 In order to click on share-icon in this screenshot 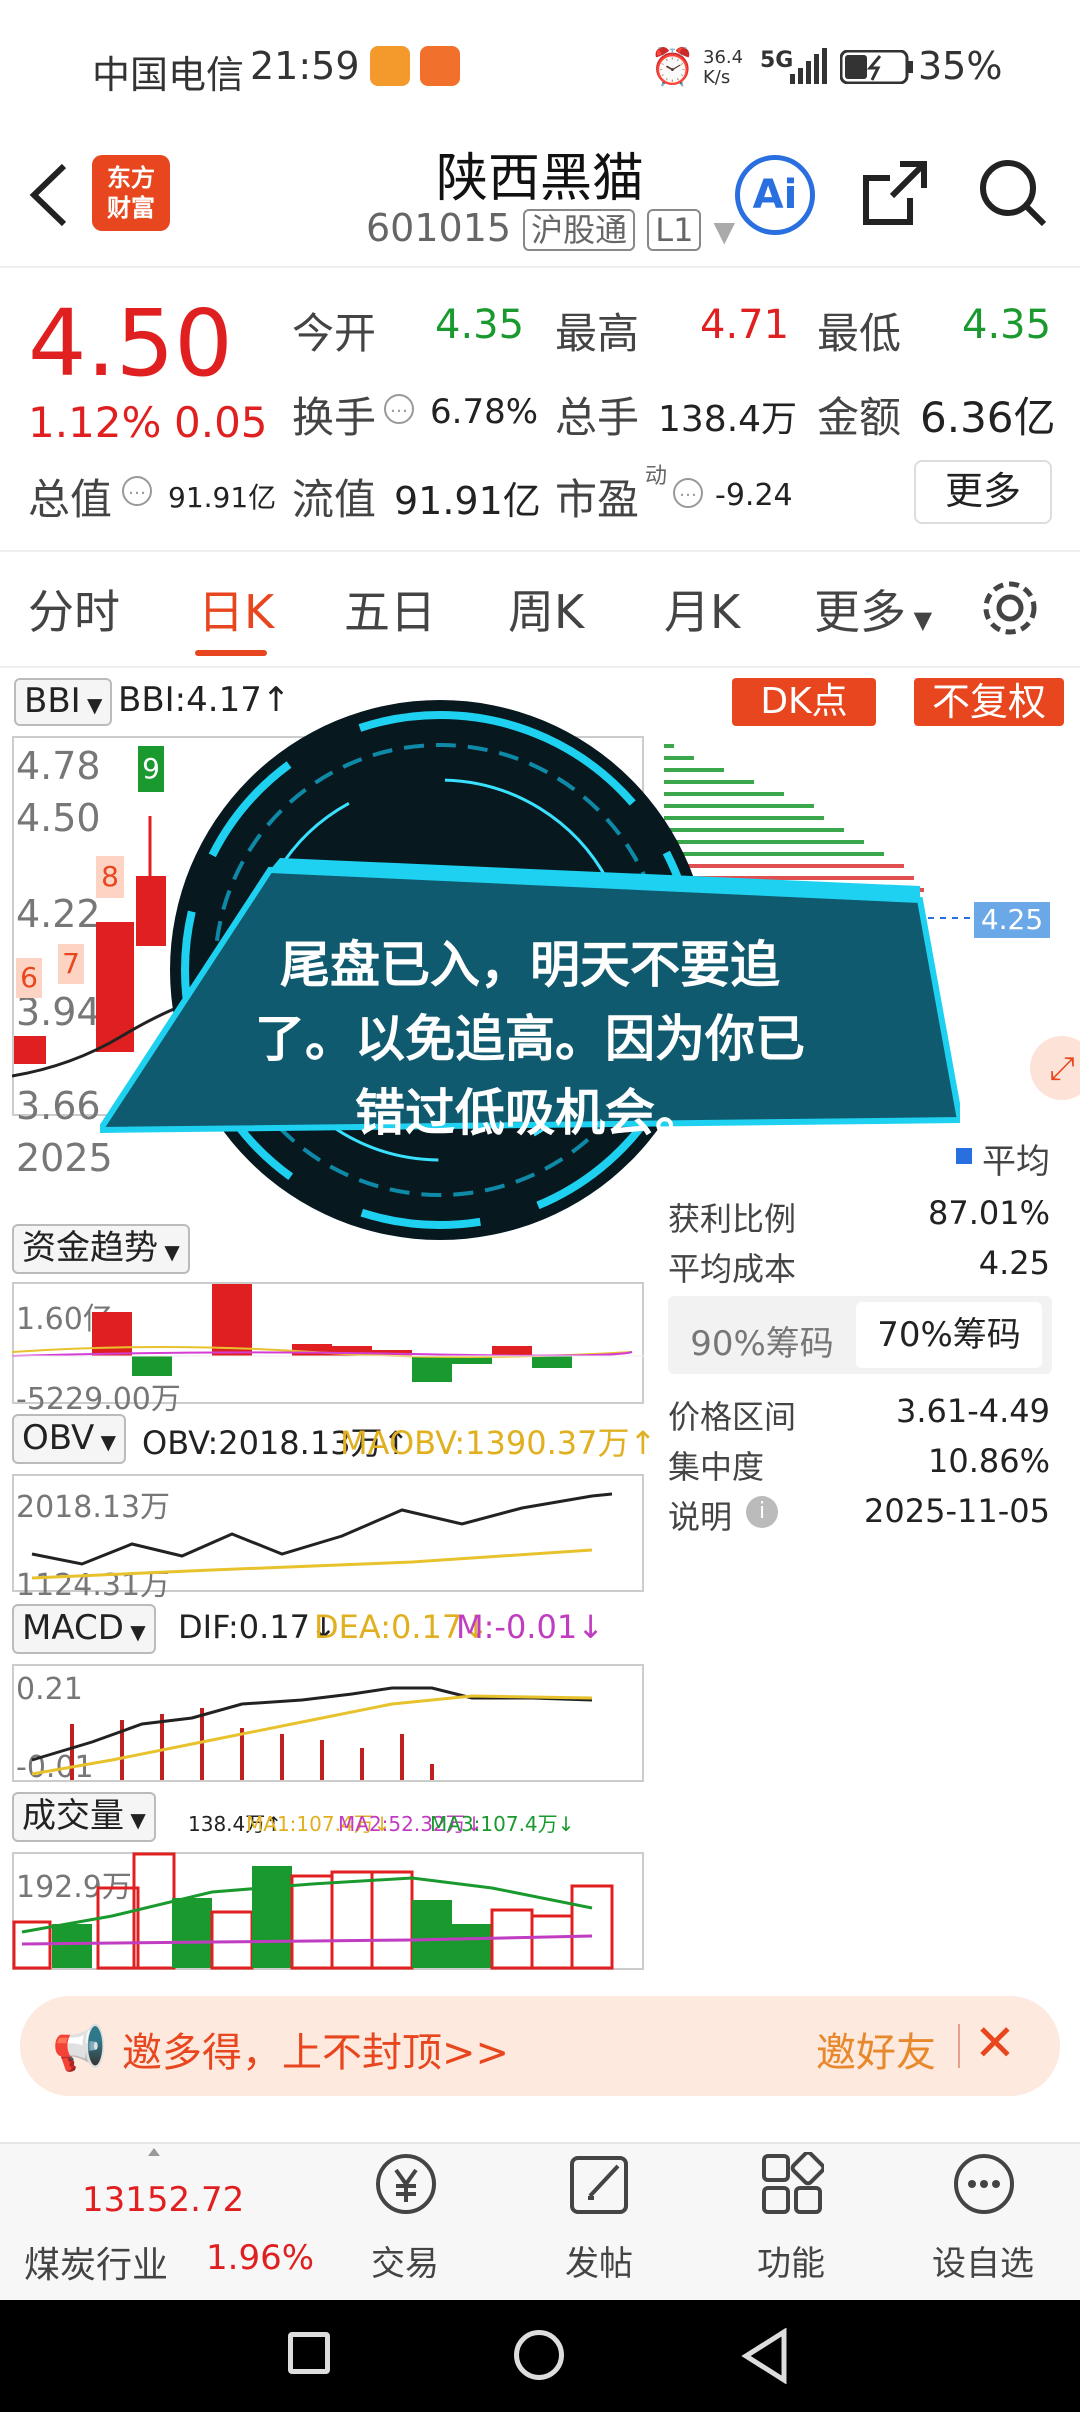, I will do `click(895, 193)`.